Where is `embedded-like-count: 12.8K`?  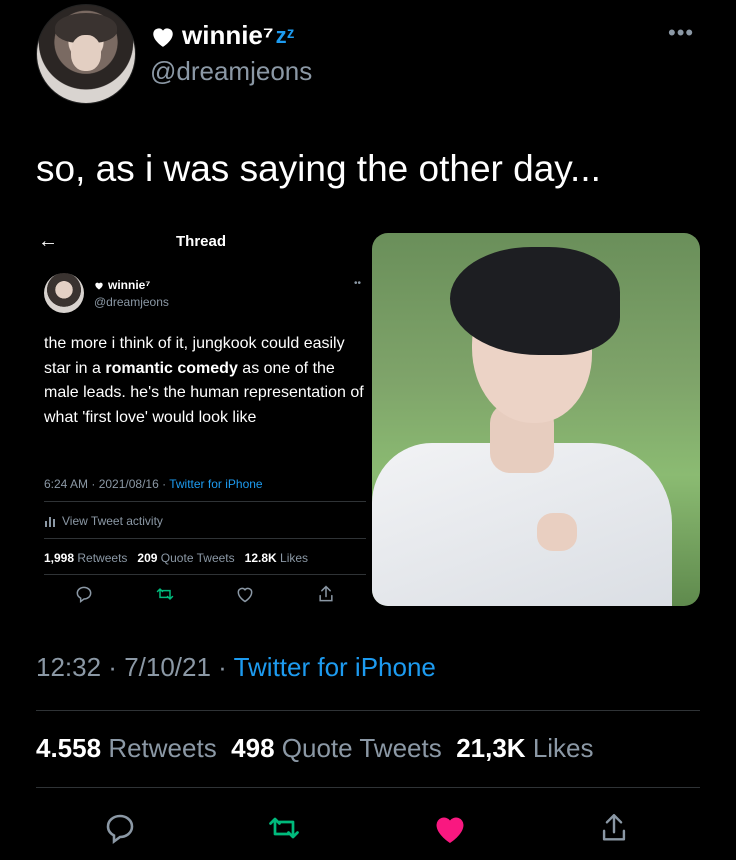
embedded-like-count: 12.8K is located at coordinates (260, 558).